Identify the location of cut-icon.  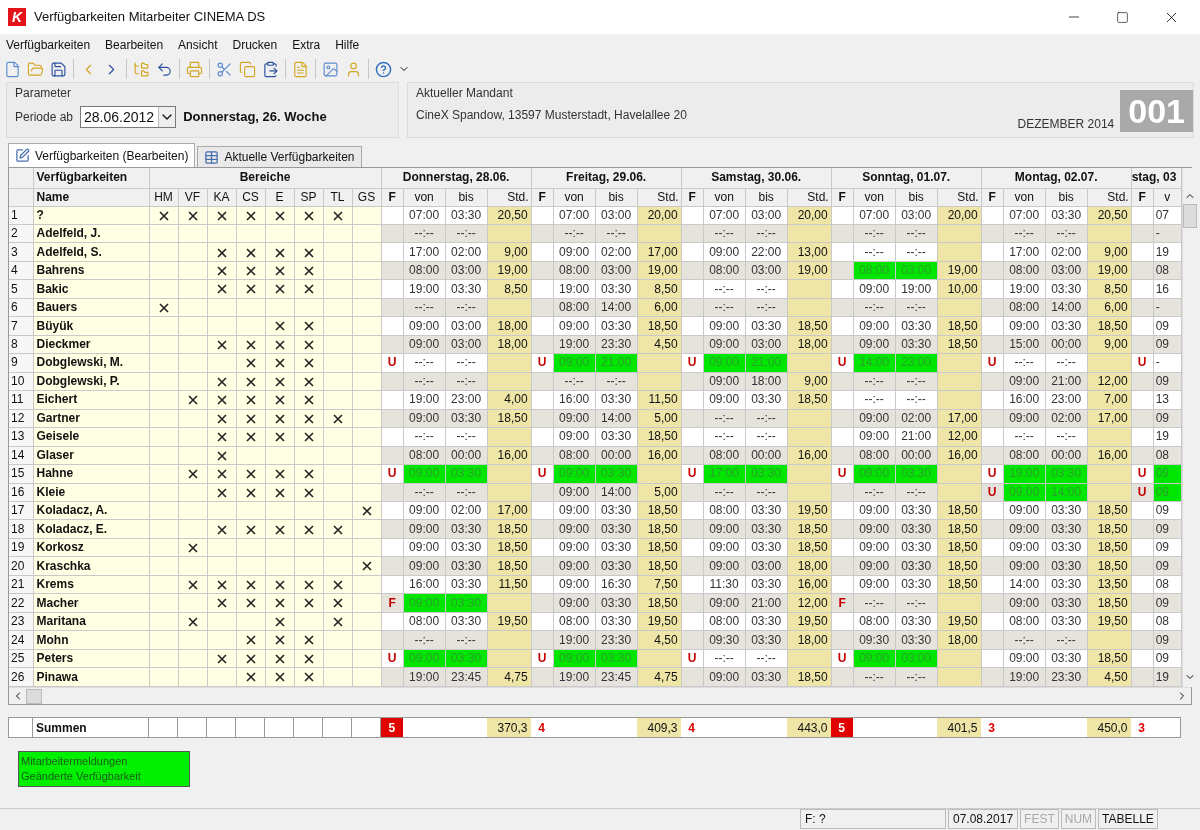
(224, 69).